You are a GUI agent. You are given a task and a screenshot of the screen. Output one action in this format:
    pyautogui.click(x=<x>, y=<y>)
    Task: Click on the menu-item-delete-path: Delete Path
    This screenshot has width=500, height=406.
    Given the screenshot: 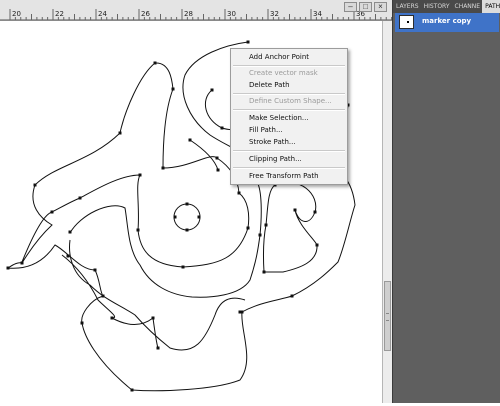 What is the action you would take?
    pyautogui.click(x=269, y=85)
    